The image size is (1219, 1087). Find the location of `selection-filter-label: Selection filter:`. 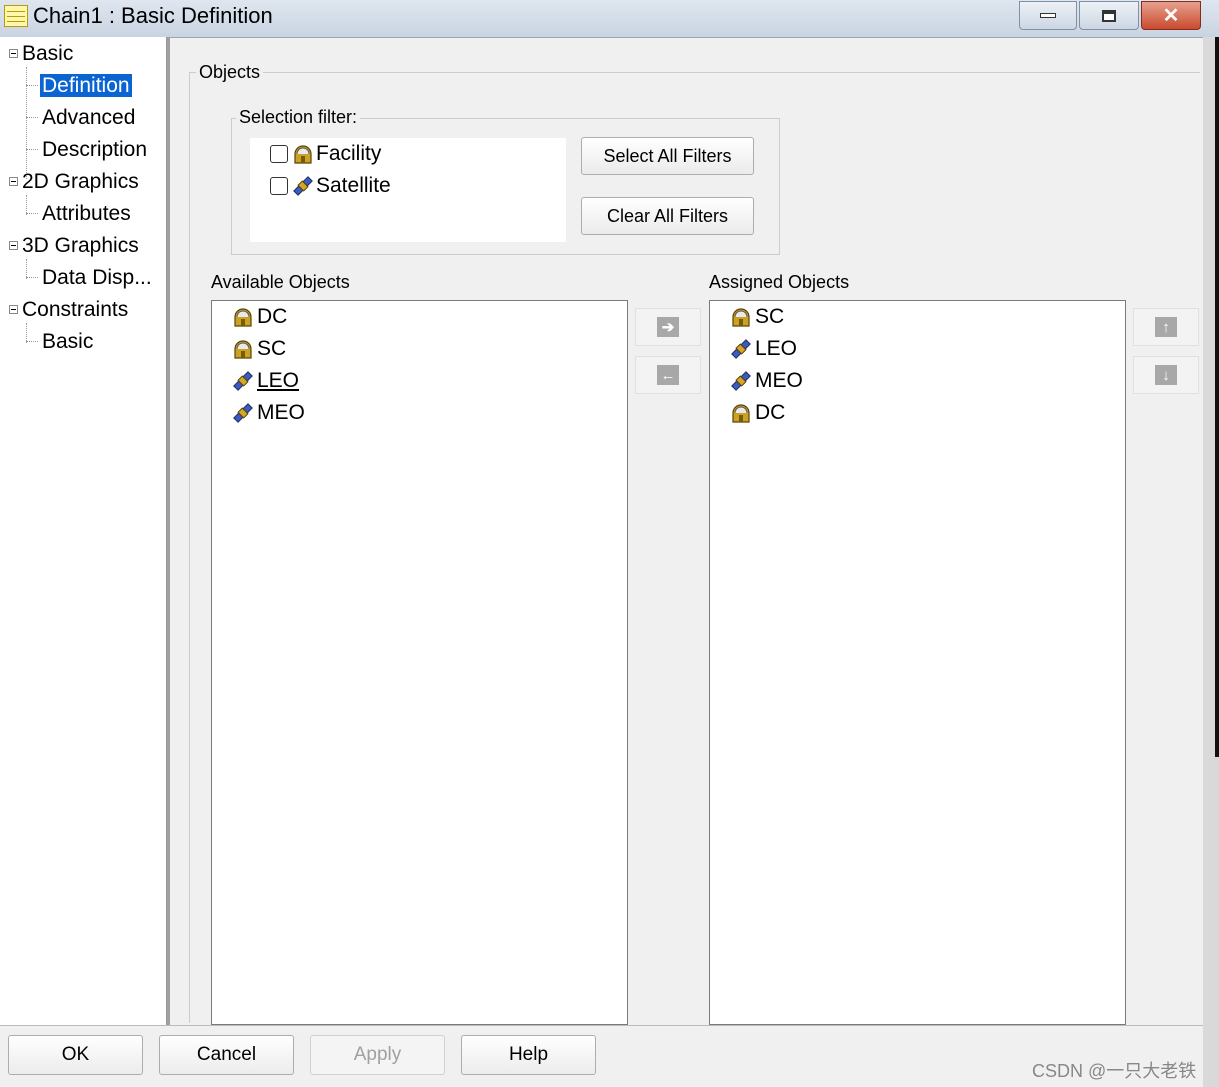

selection-filter-label: Selection filter: is located at coordinates (298, 117).